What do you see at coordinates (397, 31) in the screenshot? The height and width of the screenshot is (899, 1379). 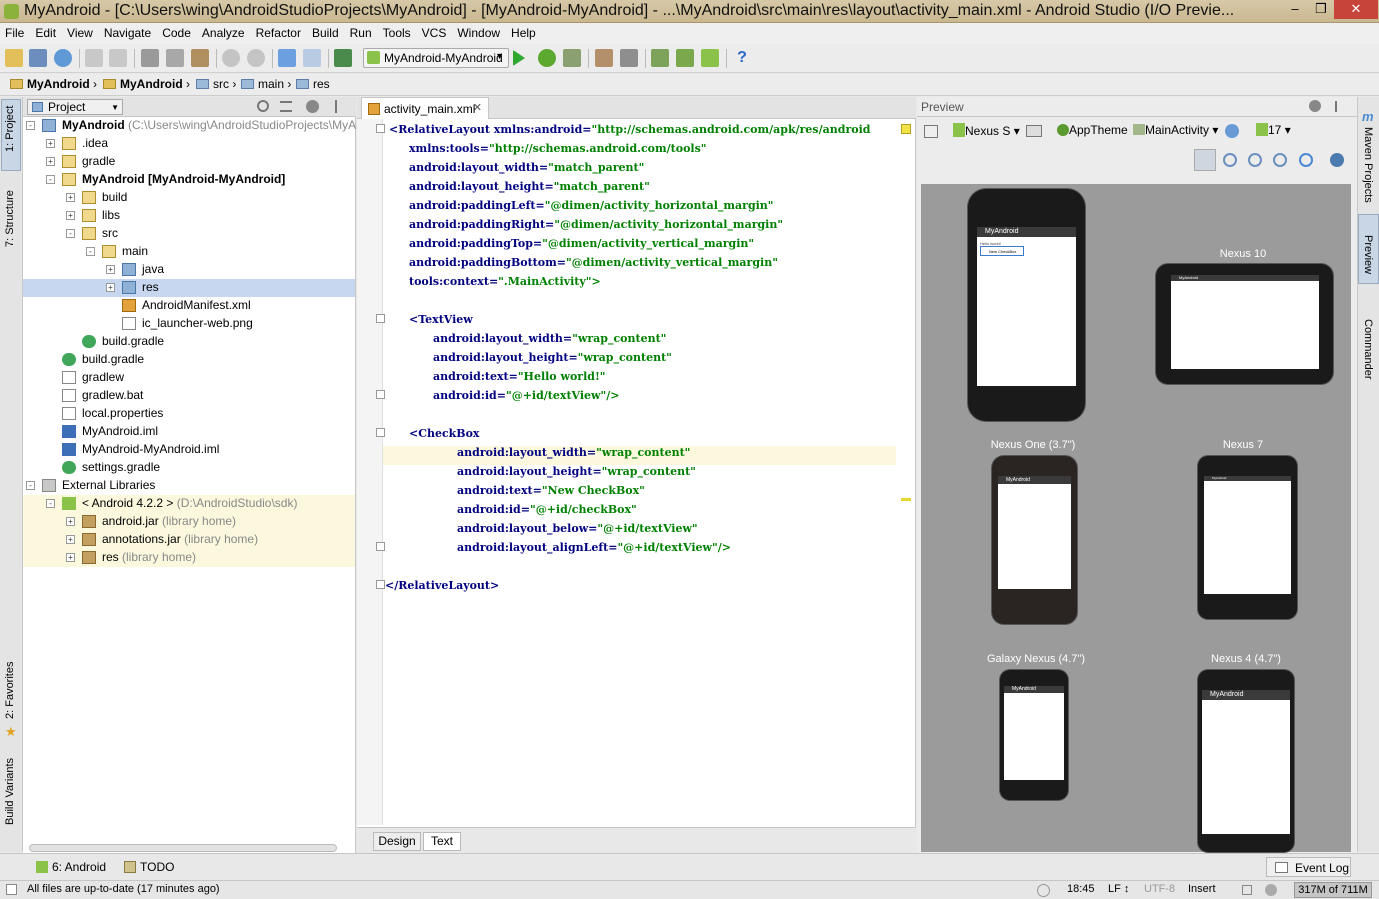 I see `menu-tools: Tools` at bounding box center [397, 31].